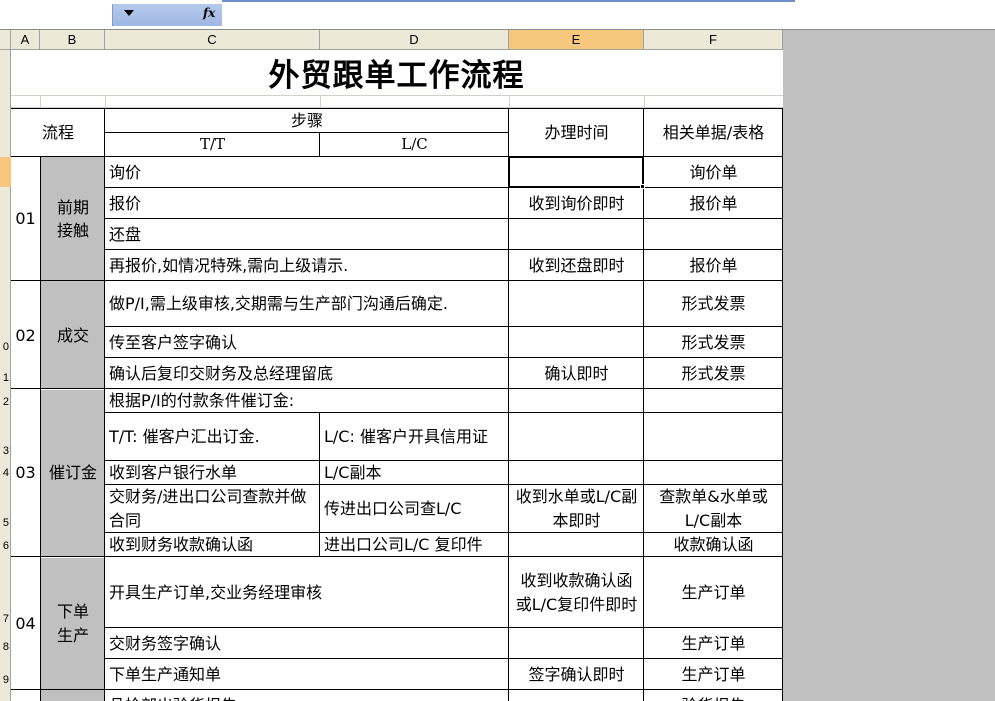 The image size is (995, 701). I want to click on group-number: 01, so click(25, 219).